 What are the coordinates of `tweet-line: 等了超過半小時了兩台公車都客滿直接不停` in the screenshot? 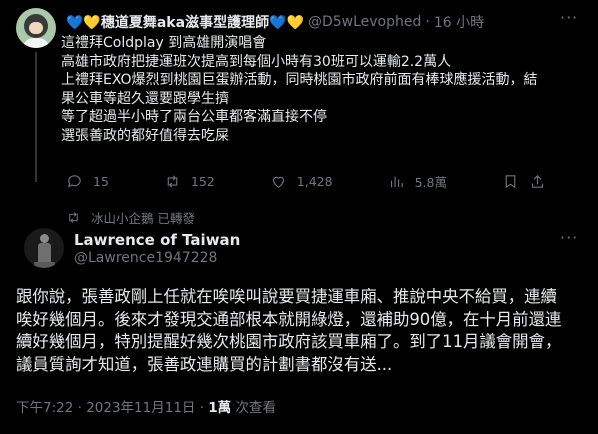 It's located at (194, 117).